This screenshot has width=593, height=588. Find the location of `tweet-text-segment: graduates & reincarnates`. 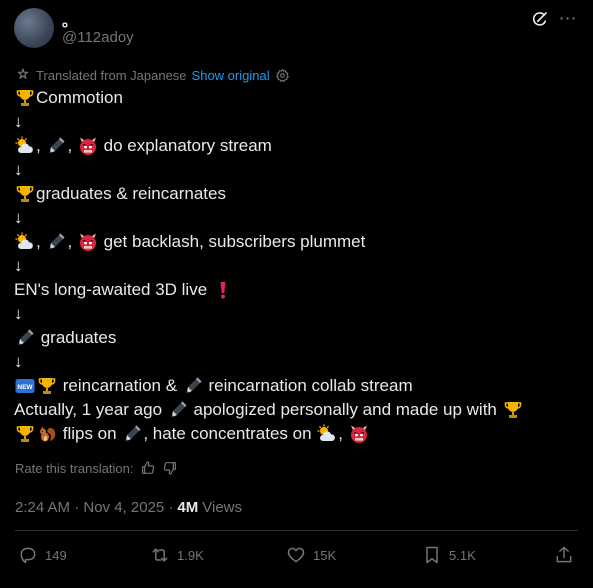

tweet-text-segment: graduates & reincarnates is located at coordinates (131, 193).